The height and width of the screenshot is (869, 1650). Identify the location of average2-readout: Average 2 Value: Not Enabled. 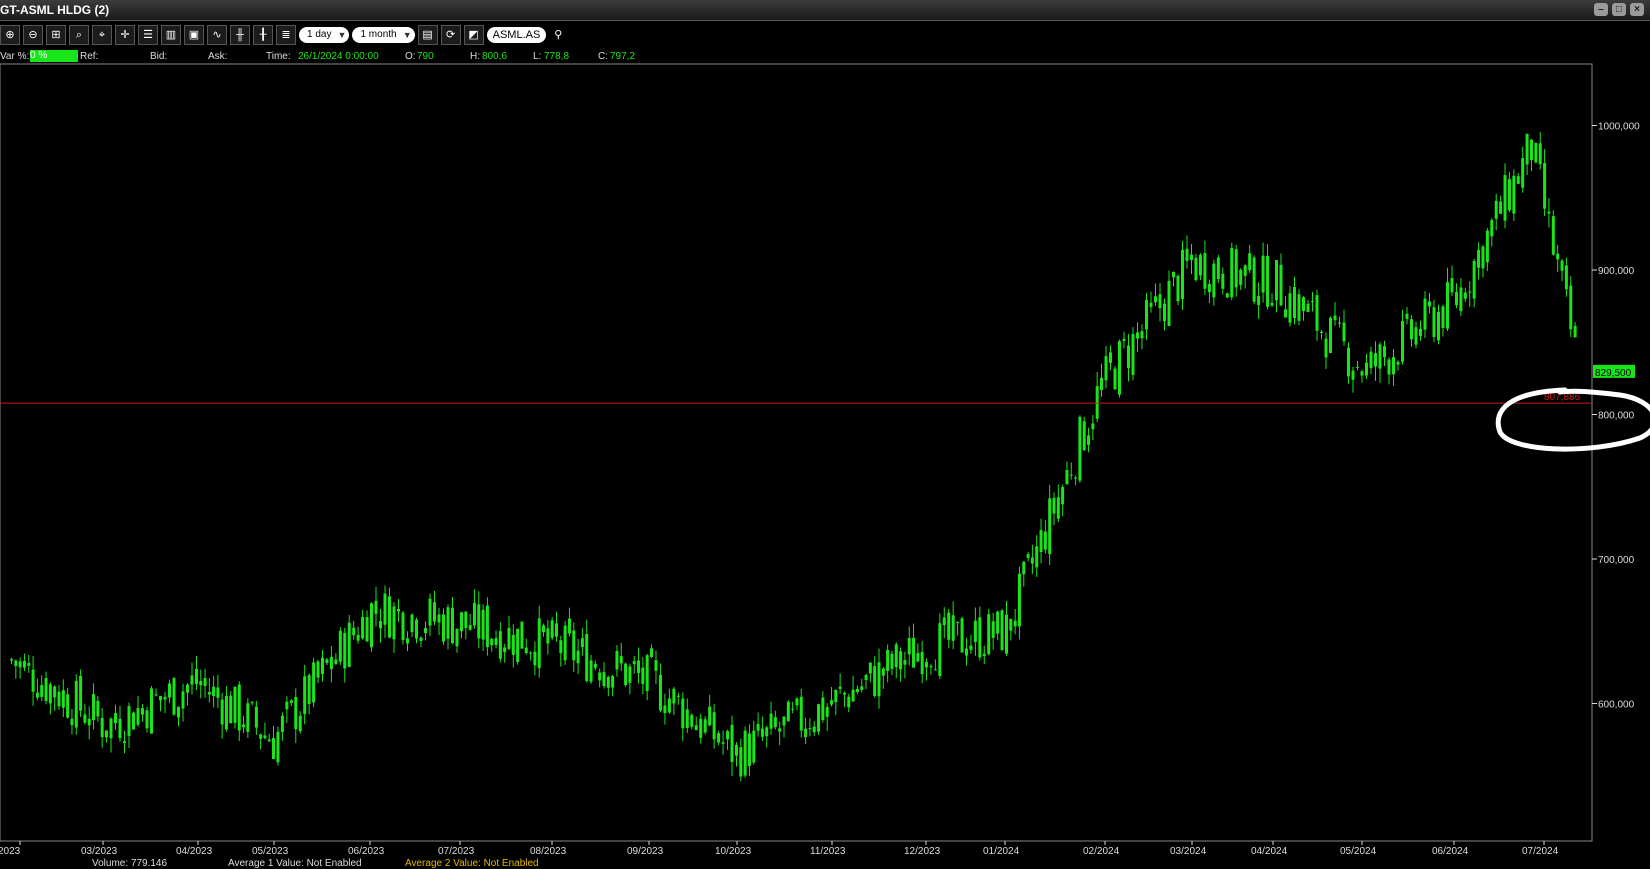
(472, 863).